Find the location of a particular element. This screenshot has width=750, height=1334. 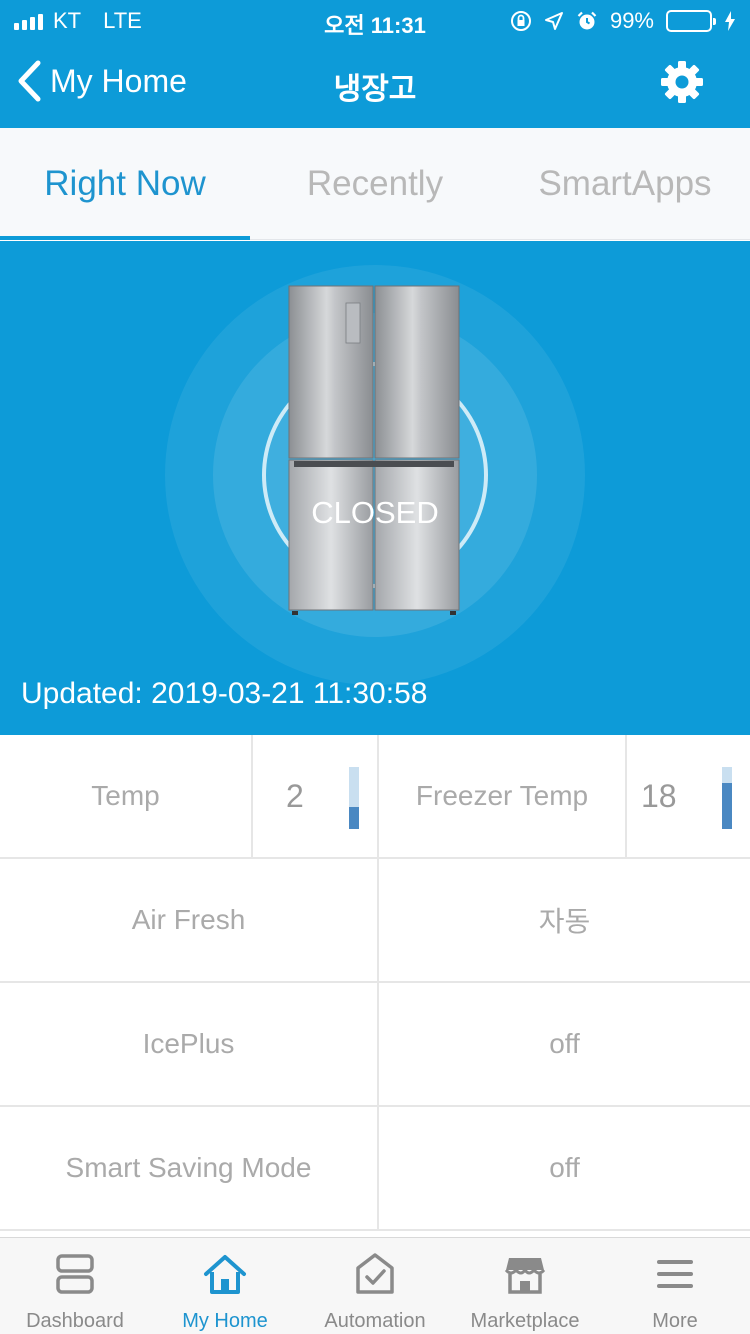

iceplus-value: off is located at coordinates (564, 1043).